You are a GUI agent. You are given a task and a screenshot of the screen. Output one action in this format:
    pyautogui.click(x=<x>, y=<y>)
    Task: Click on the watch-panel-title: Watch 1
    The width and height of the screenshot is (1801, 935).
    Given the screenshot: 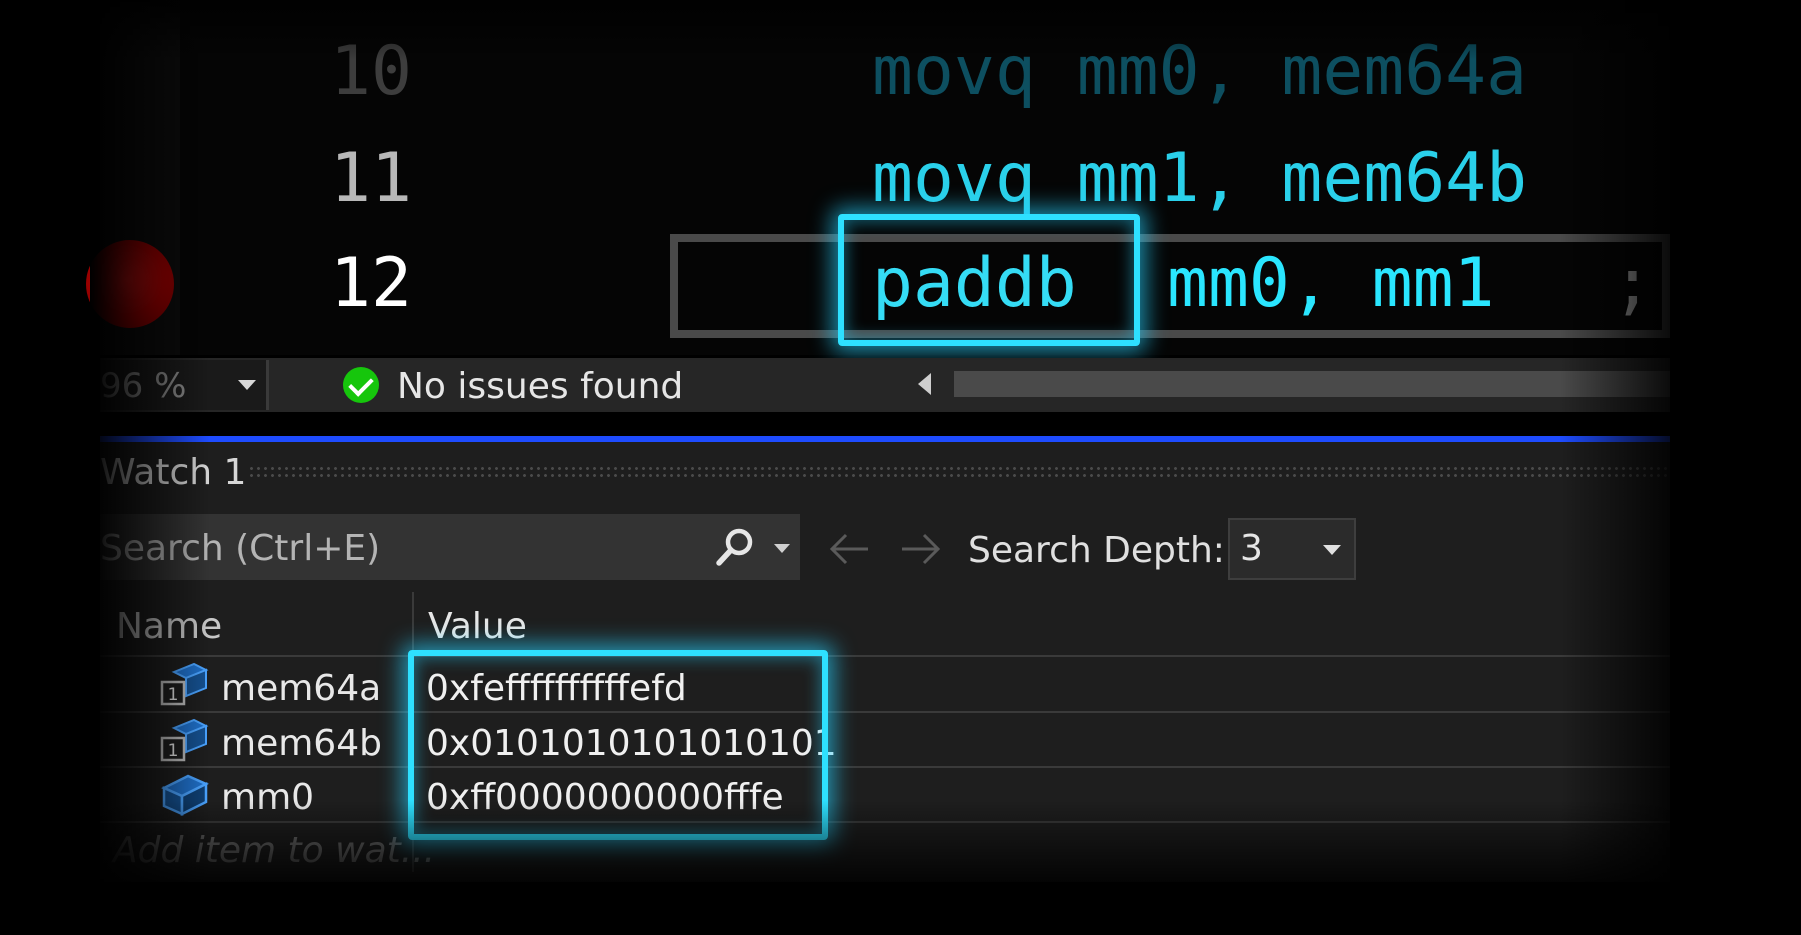 What is the action you would take?
    pyautogui.click(x=173, y=472)
    